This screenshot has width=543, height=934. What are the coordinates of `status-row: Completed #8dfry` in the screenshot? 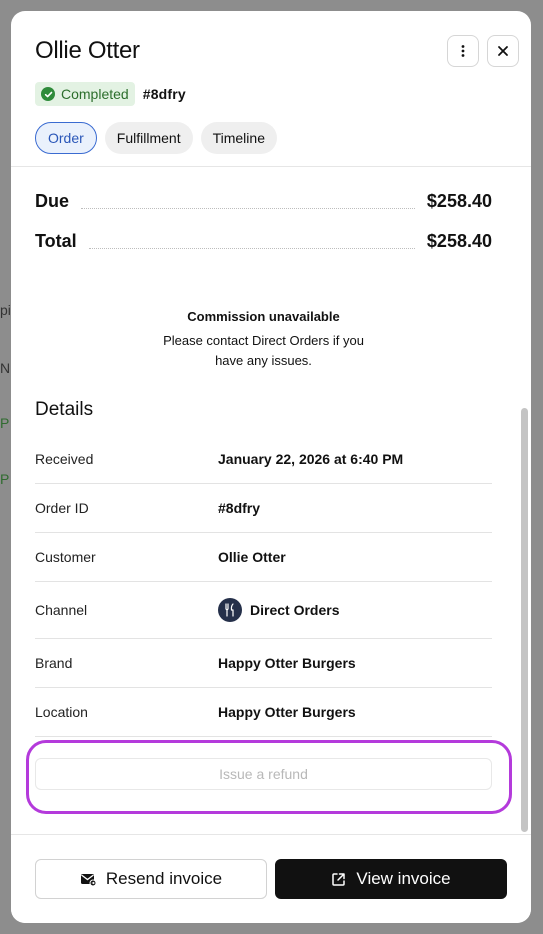 It's located at (110, 94).